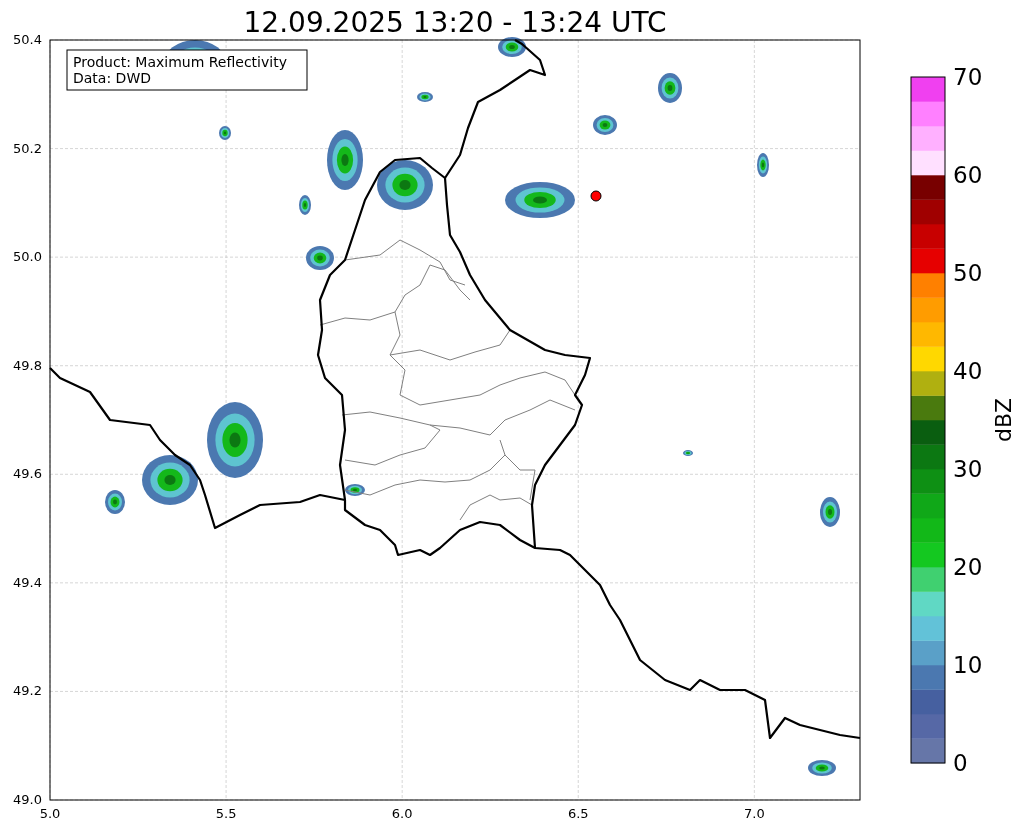 The height and width of the screenshot is (834, 1023). I want to click on colorbar-tick-label: 20, so click(968, 567).